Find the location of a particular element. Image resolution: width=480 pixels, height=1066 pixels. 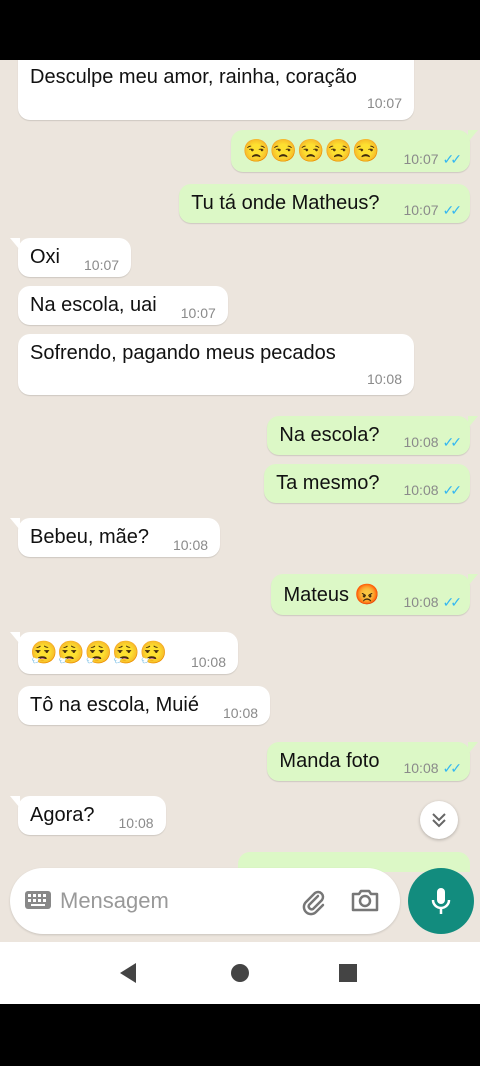

message-incoming: Bebeu, mãe? 10:08 is located at coordinates (115, 537).